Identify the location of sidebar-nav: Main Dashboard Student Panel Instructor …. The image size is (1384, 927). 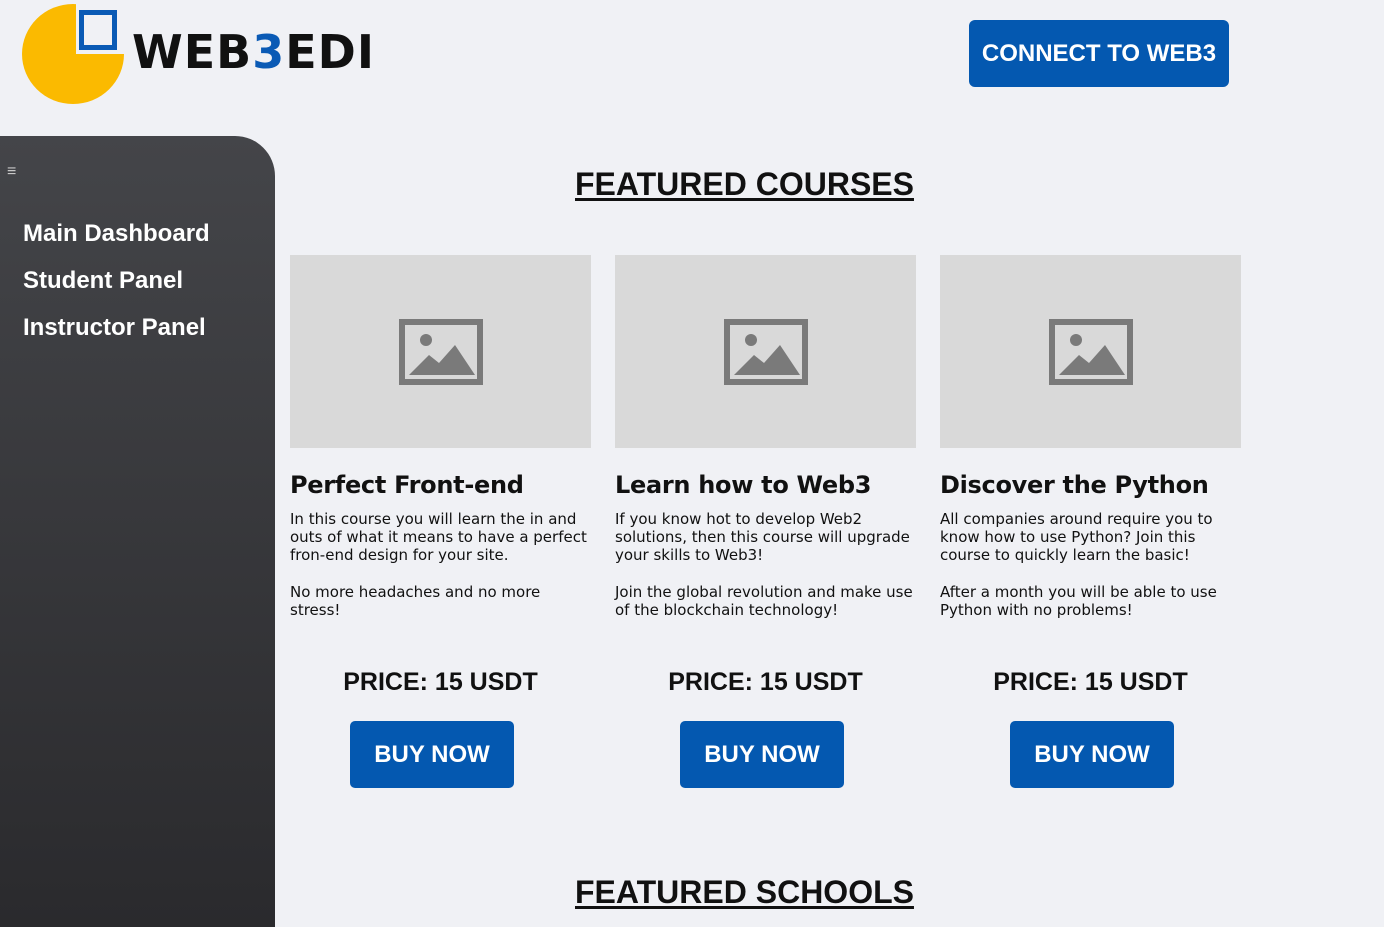
(116, 288).